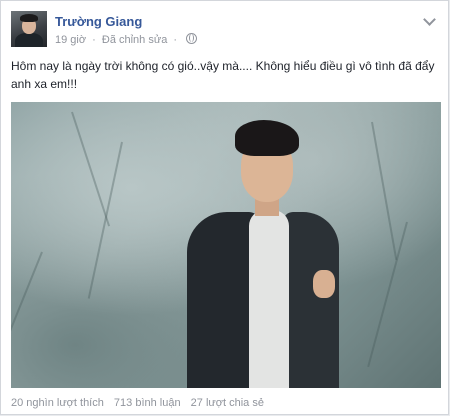  Describe the element at coordinates (29, 29) in the screenshot. I see `avatar` at that location.